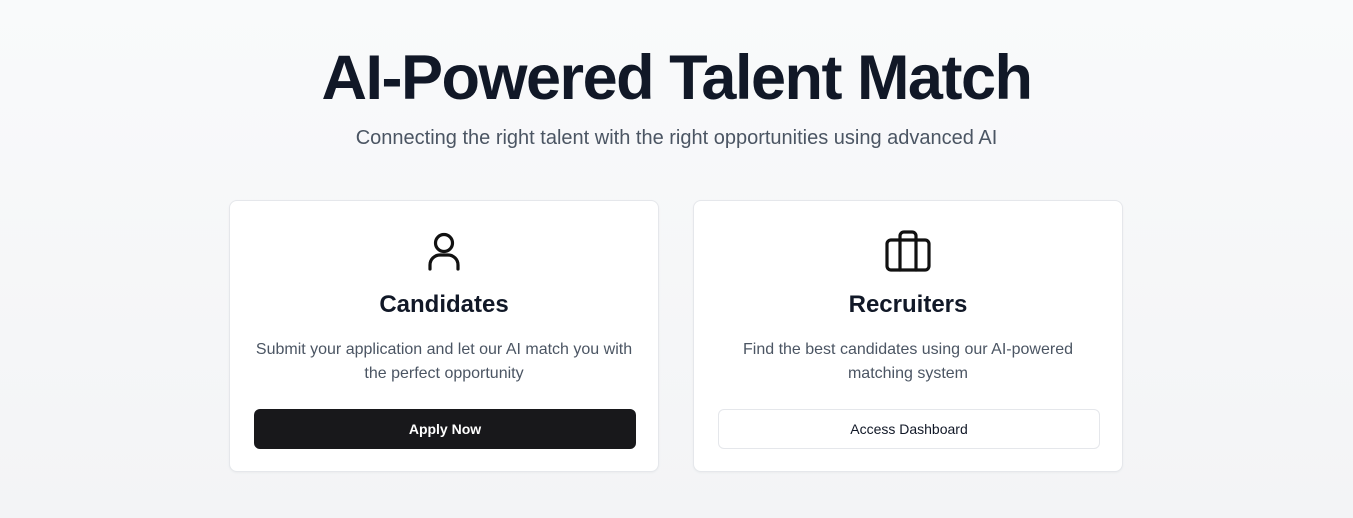  Describe the element at coordinates (677, 78) in the screenshot. I see `page-title: AI-Powered Talent Match` at that location.